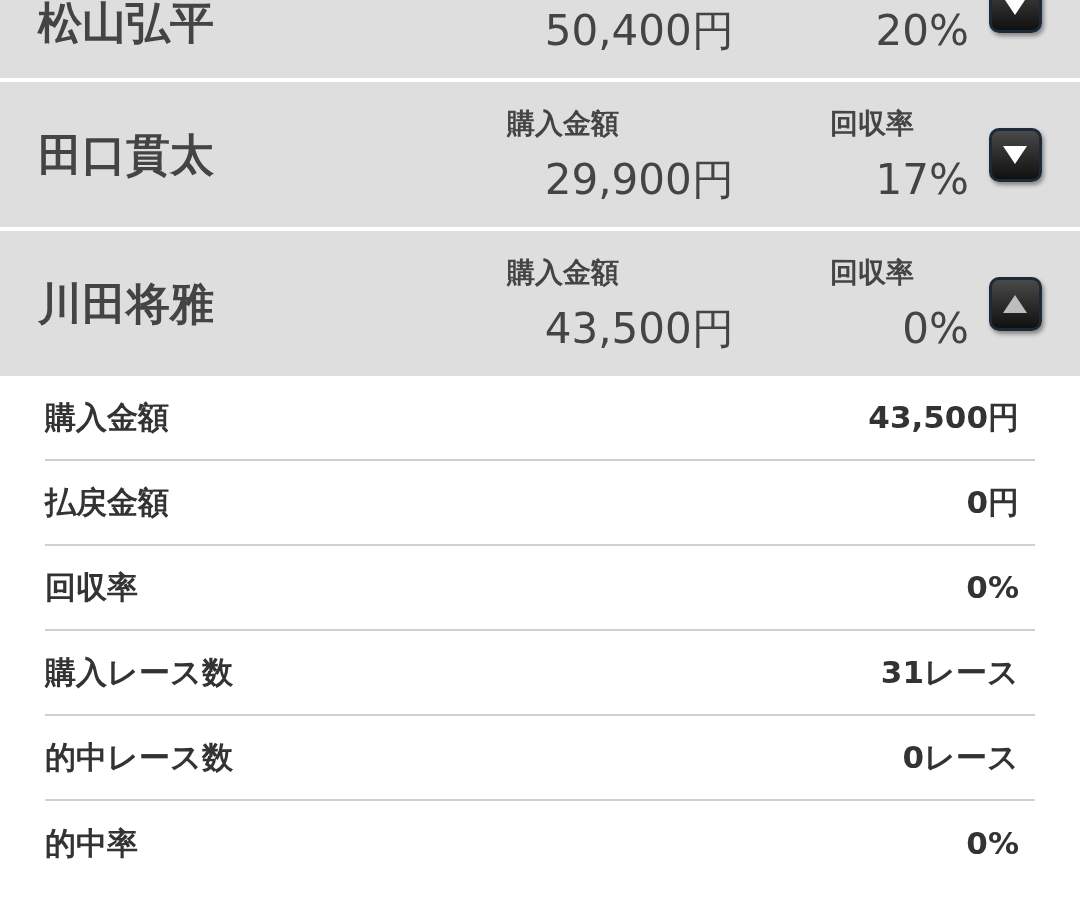 The height and width of the screenshot is (909, 1080). I want to click on detail-label: 回収率, so click(91, 588).